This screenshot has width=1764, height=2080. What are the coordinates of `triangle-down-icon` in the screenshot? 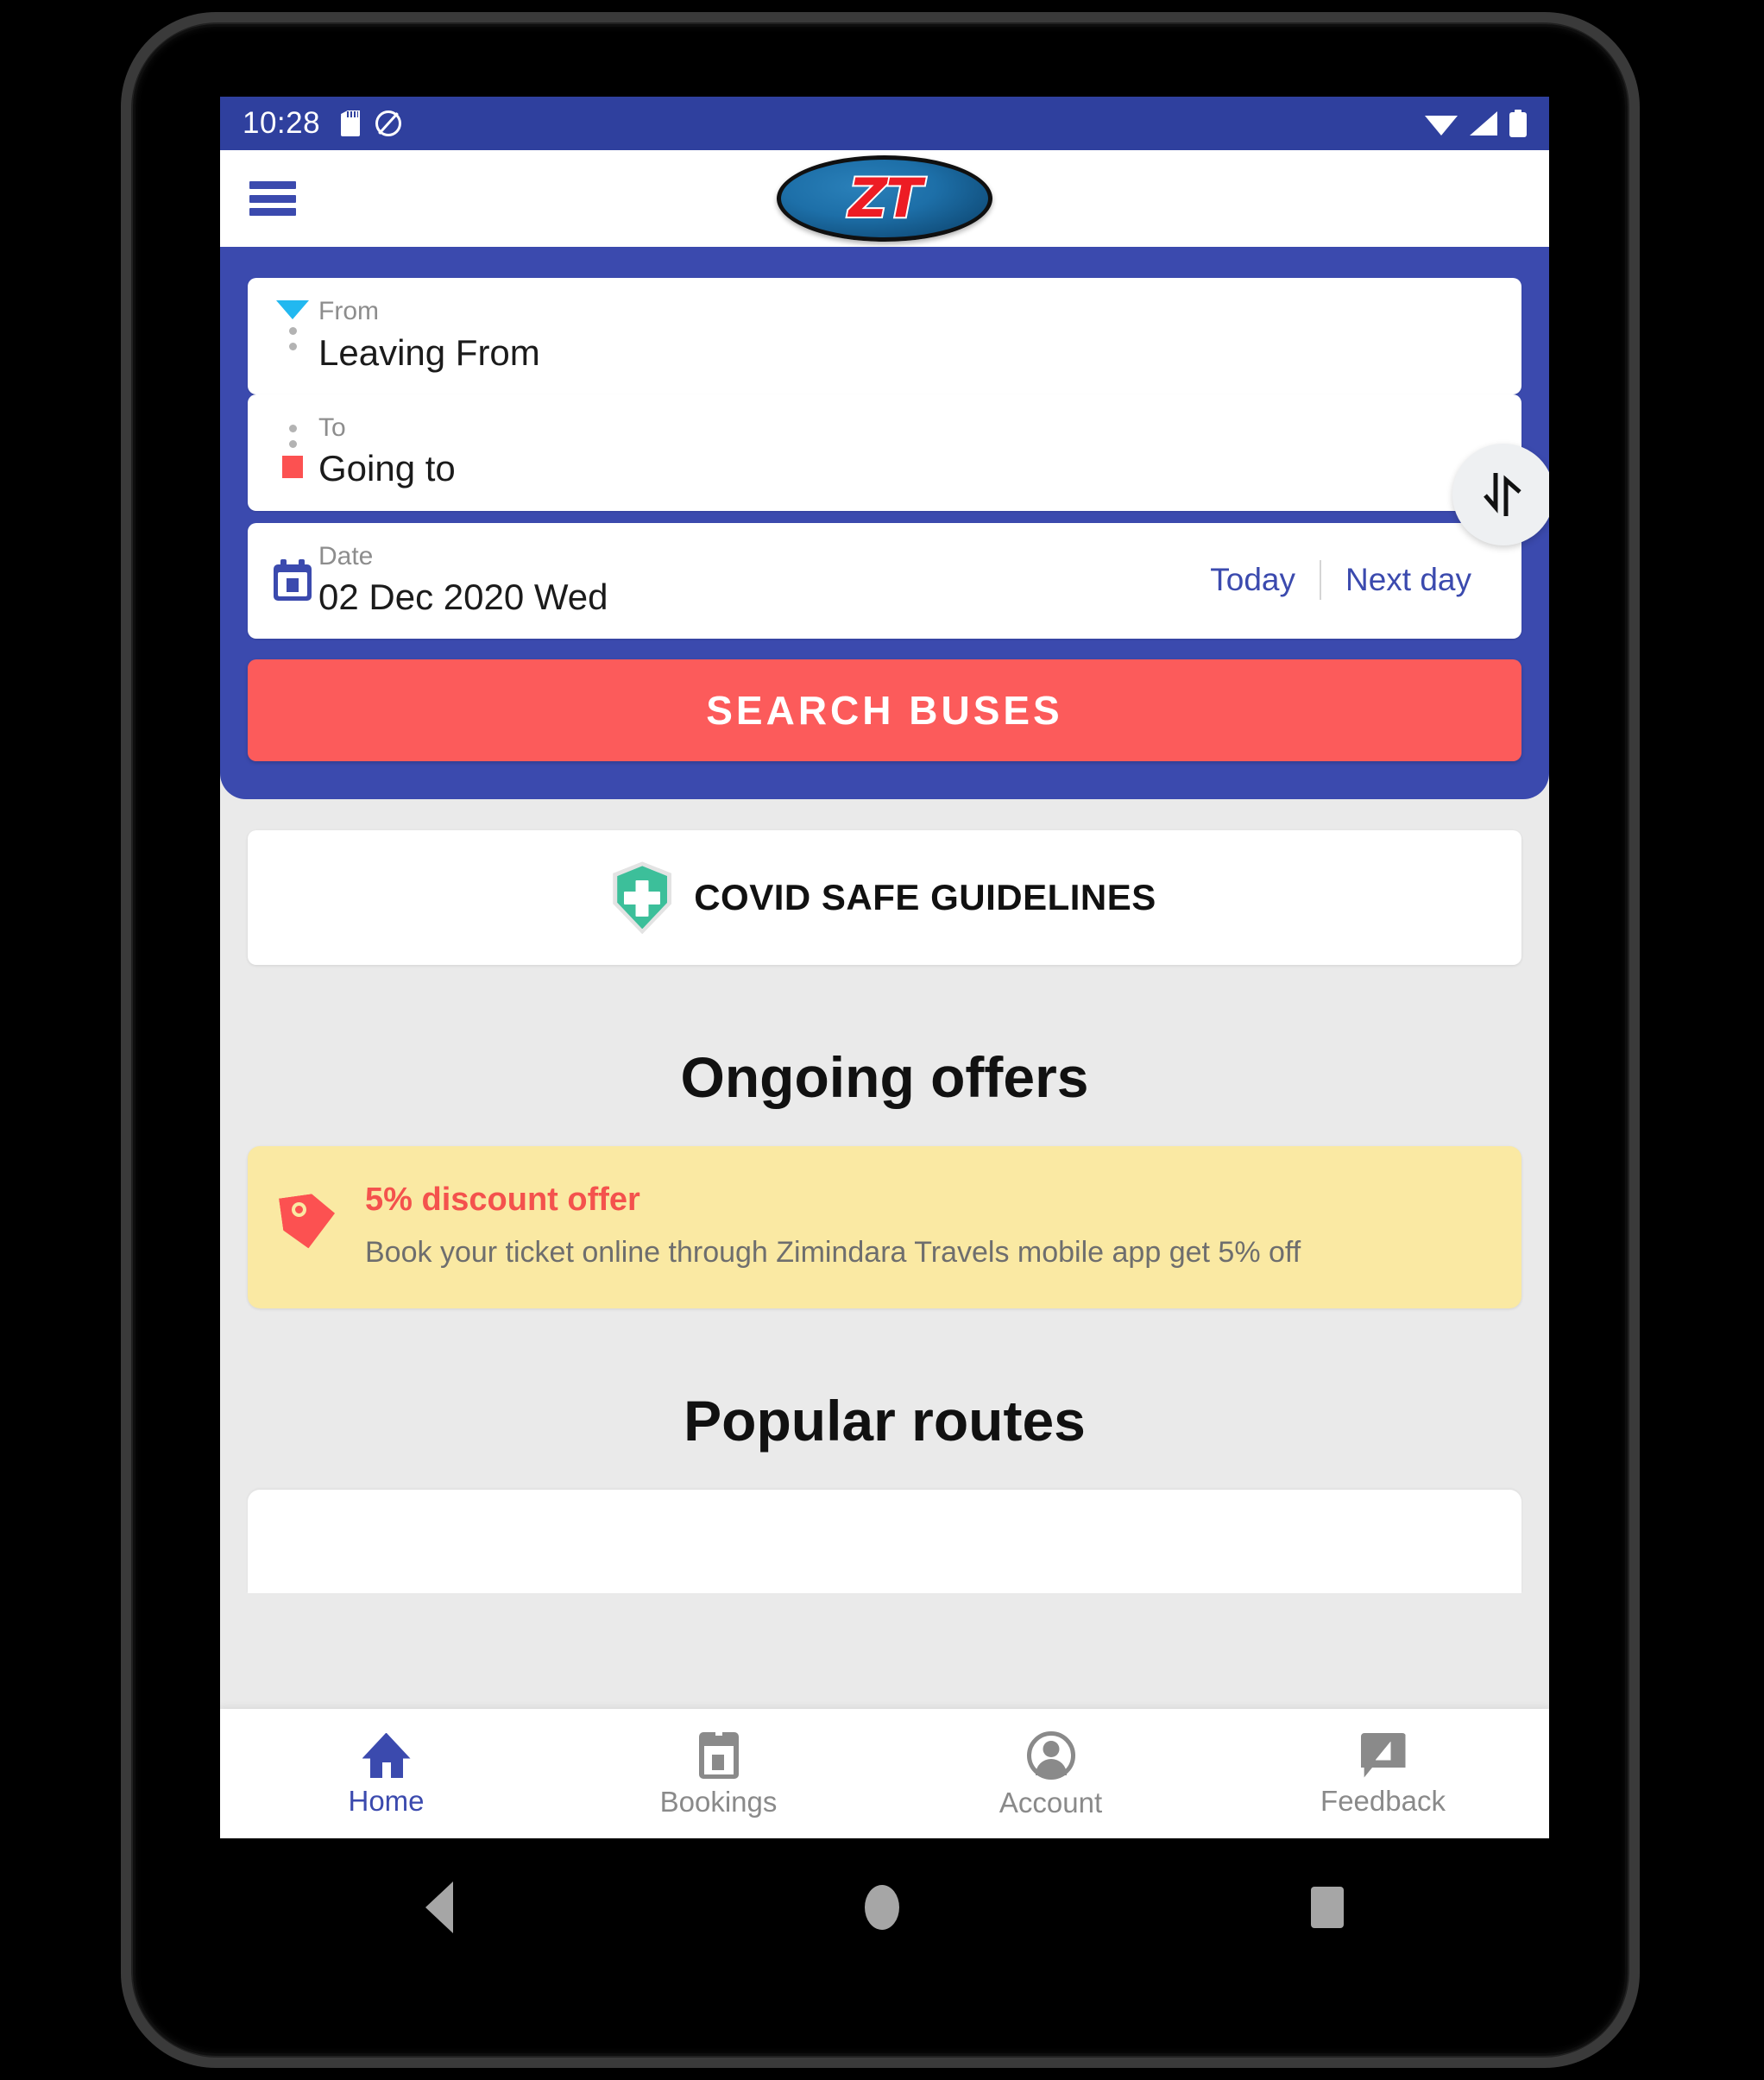 It's located at (292, 310).